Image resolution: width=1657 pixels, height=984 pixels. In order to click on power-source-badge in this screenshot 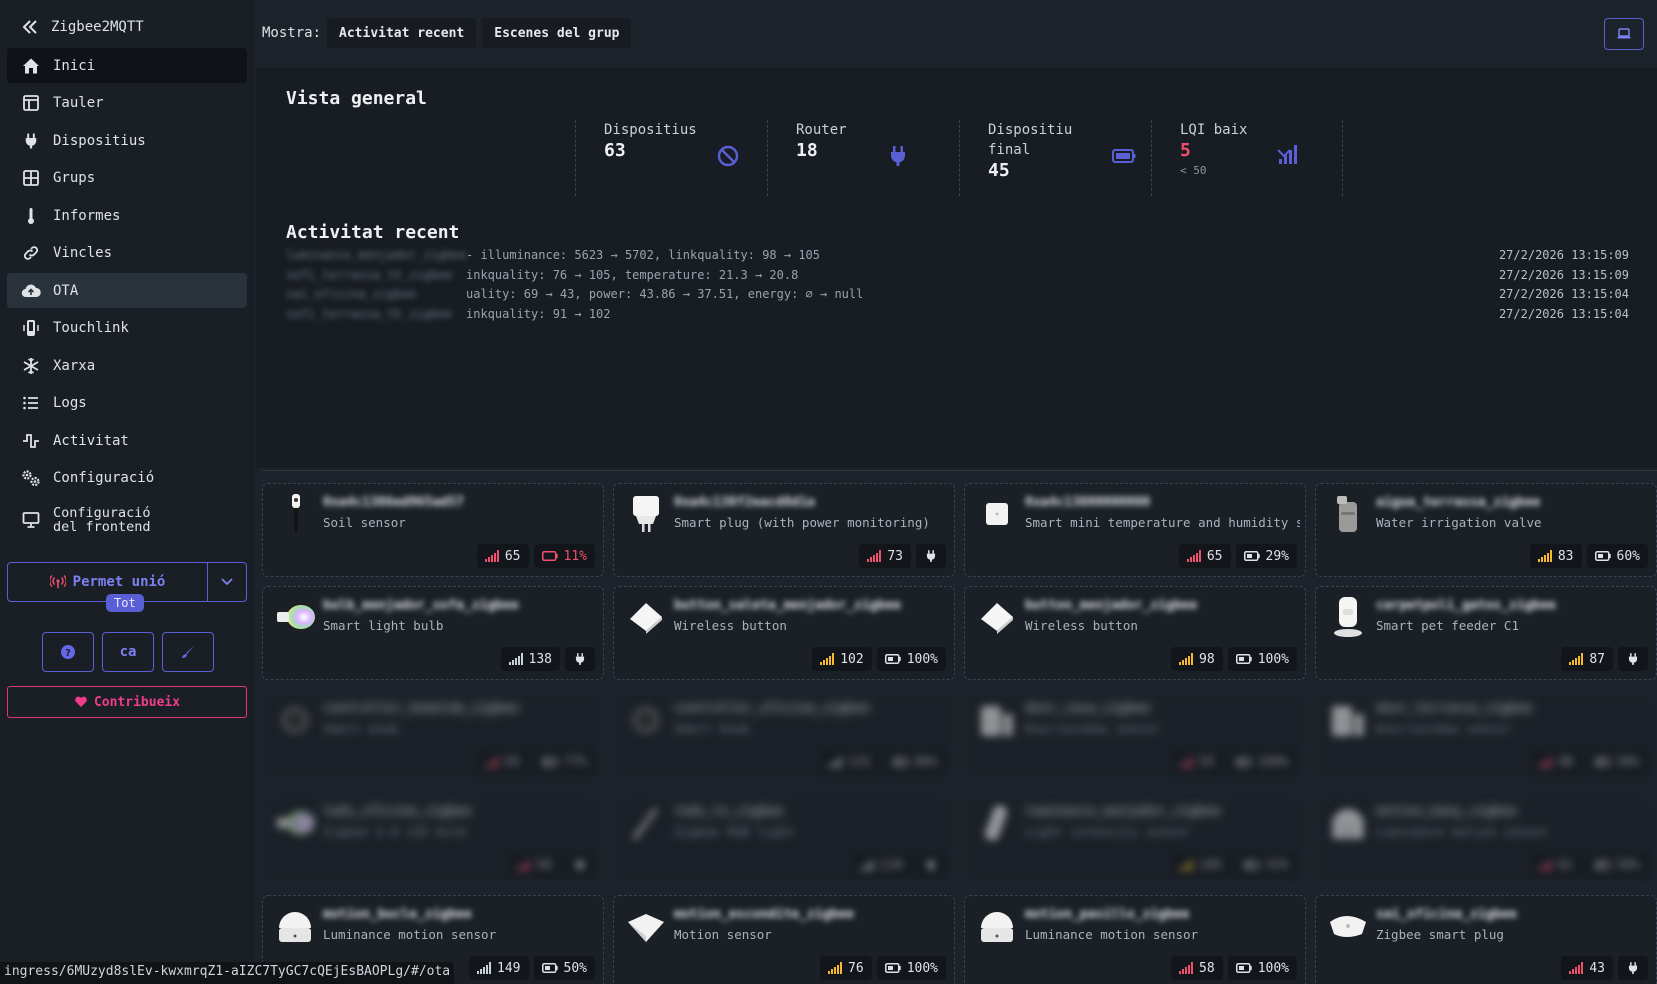, I will do `click(1633, 659)`.